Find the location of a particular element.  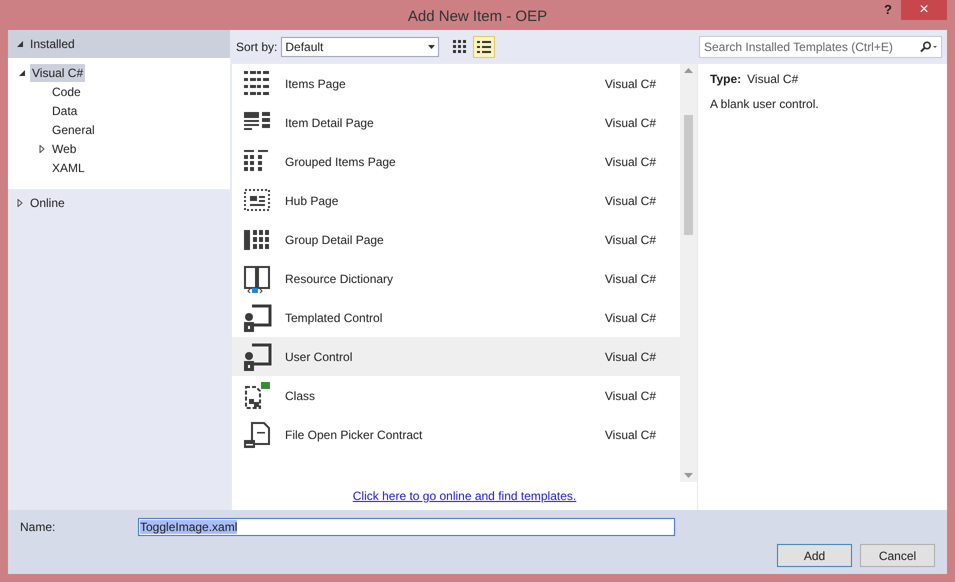

template-name: Resource Dictionary is located at coordinates (339, 279).